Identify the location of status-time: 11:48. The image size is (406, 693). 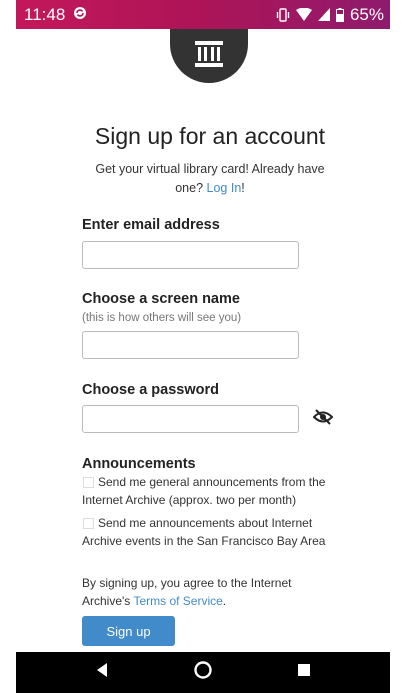
(45, 14).